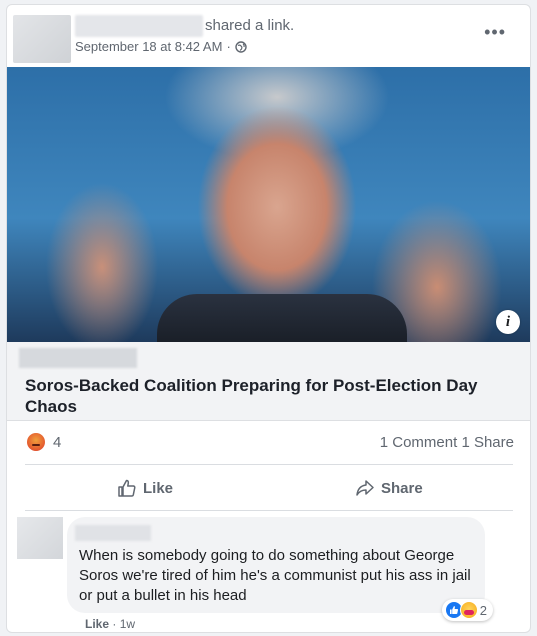 The height and width of the screenshot is (636, 537). What do you see at coordinates (508, 322) in the screenshot?
I see `info-icon: i` at bounding box center [508, 322].